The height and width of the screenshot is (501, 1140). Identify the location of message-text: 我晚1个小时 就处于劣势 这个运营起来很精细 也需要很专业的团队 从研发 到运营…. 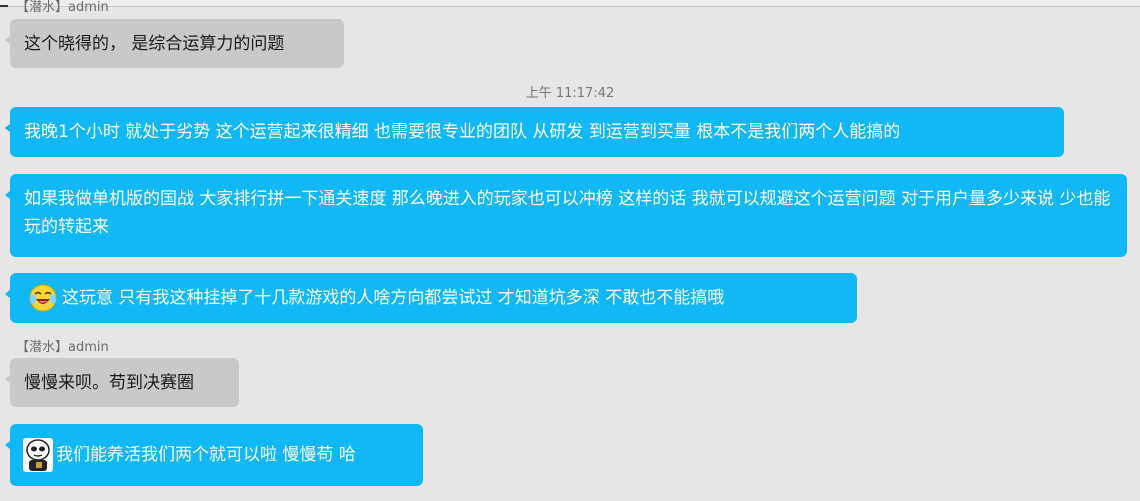
(462, 132).